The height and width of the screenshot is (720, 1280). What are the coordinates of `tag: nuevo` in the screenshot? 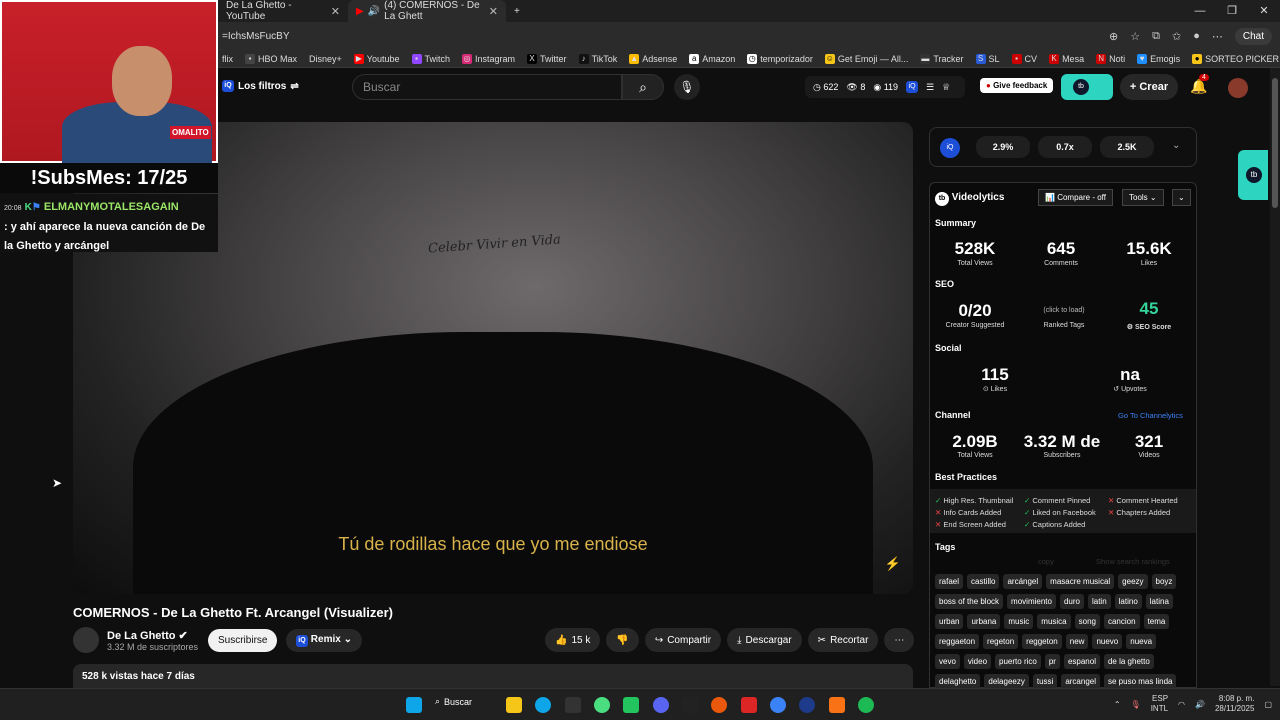 It's located at (1107, 641).